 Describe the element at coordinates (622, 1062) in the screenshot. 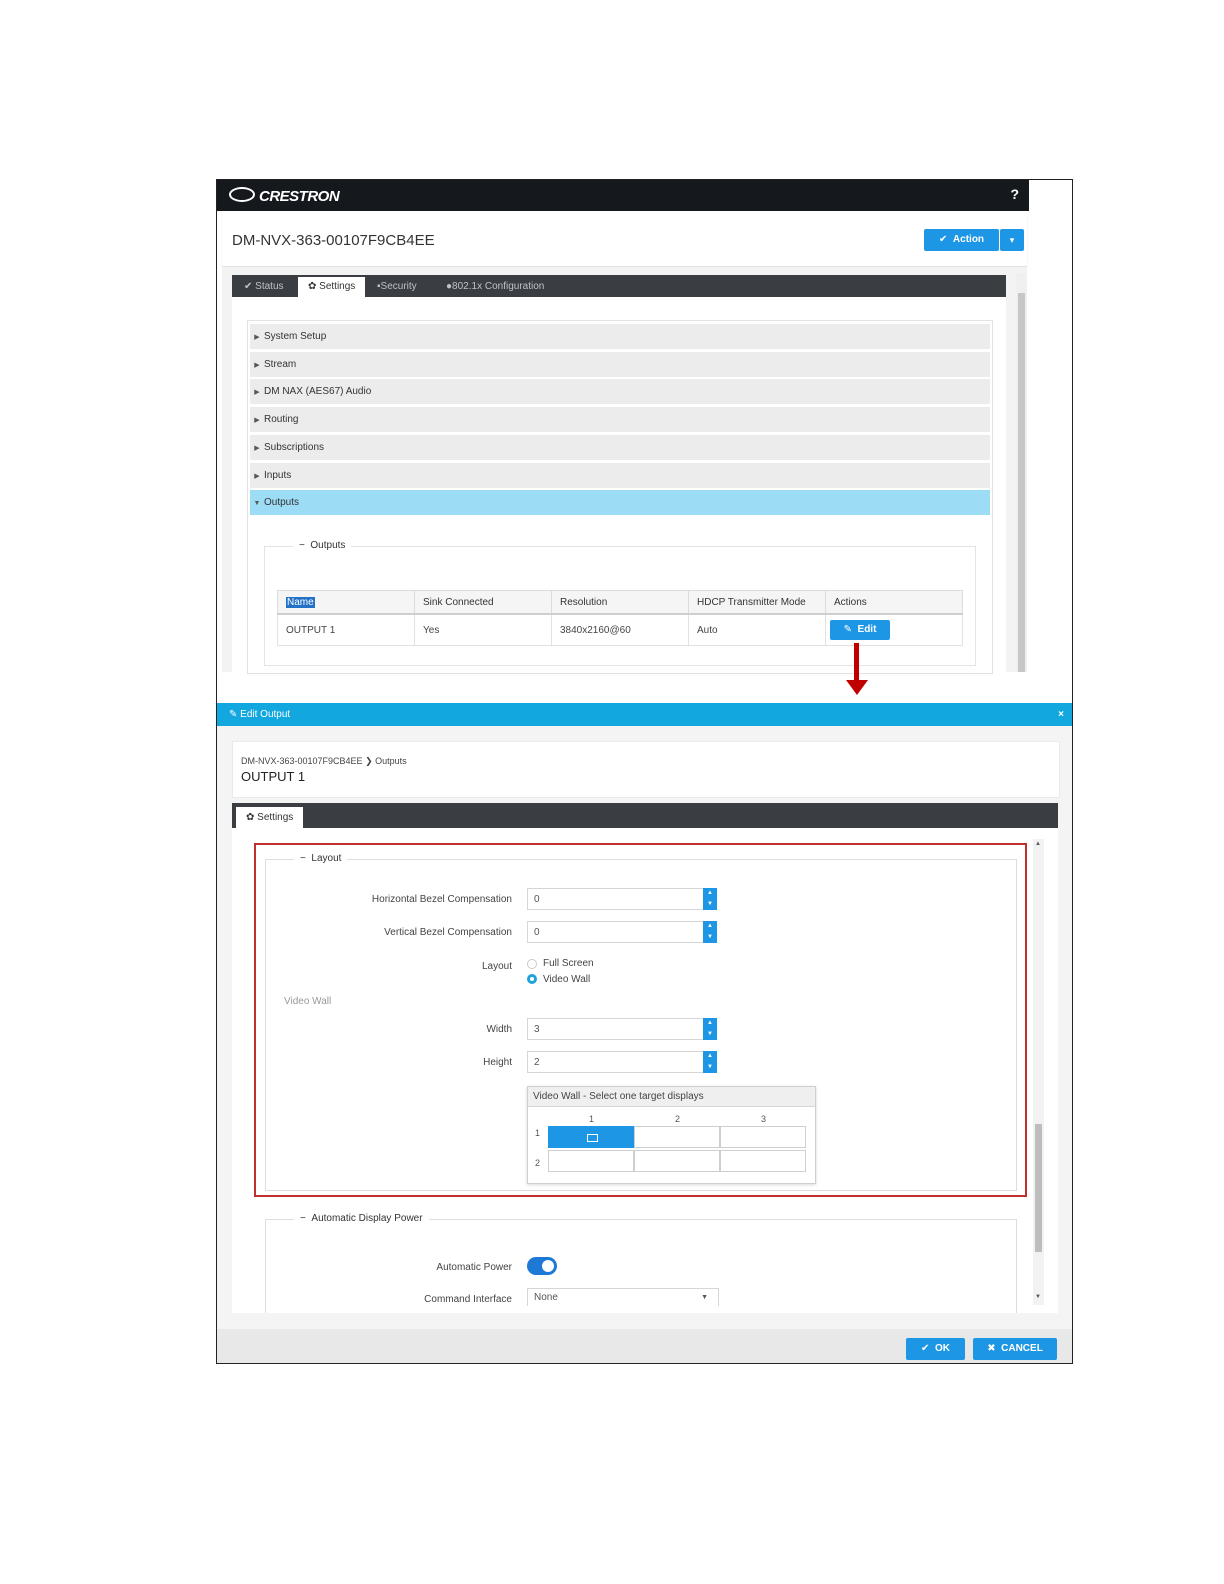

I see `height-input: 2` at that location.